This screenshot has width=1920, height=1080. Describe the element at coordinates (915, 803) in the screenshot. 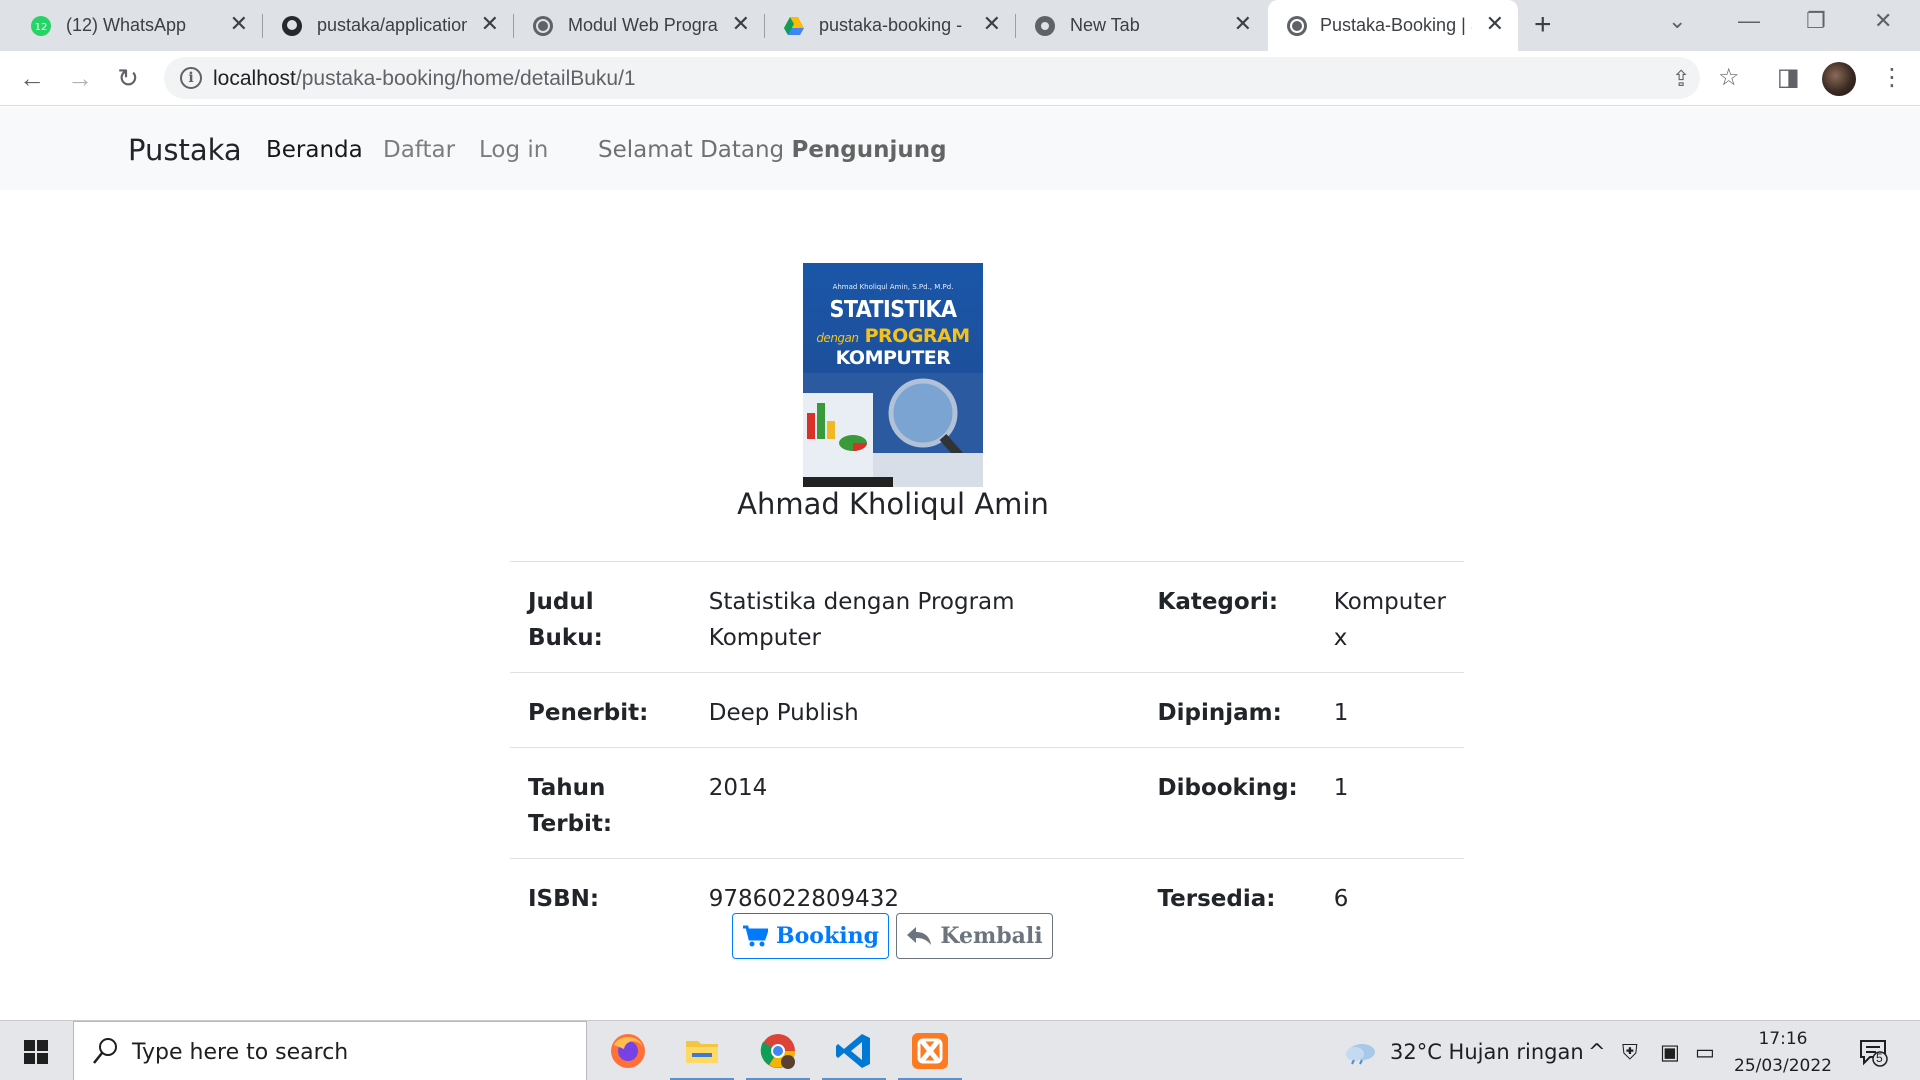

I see `value-tahun: 2014` at that location.